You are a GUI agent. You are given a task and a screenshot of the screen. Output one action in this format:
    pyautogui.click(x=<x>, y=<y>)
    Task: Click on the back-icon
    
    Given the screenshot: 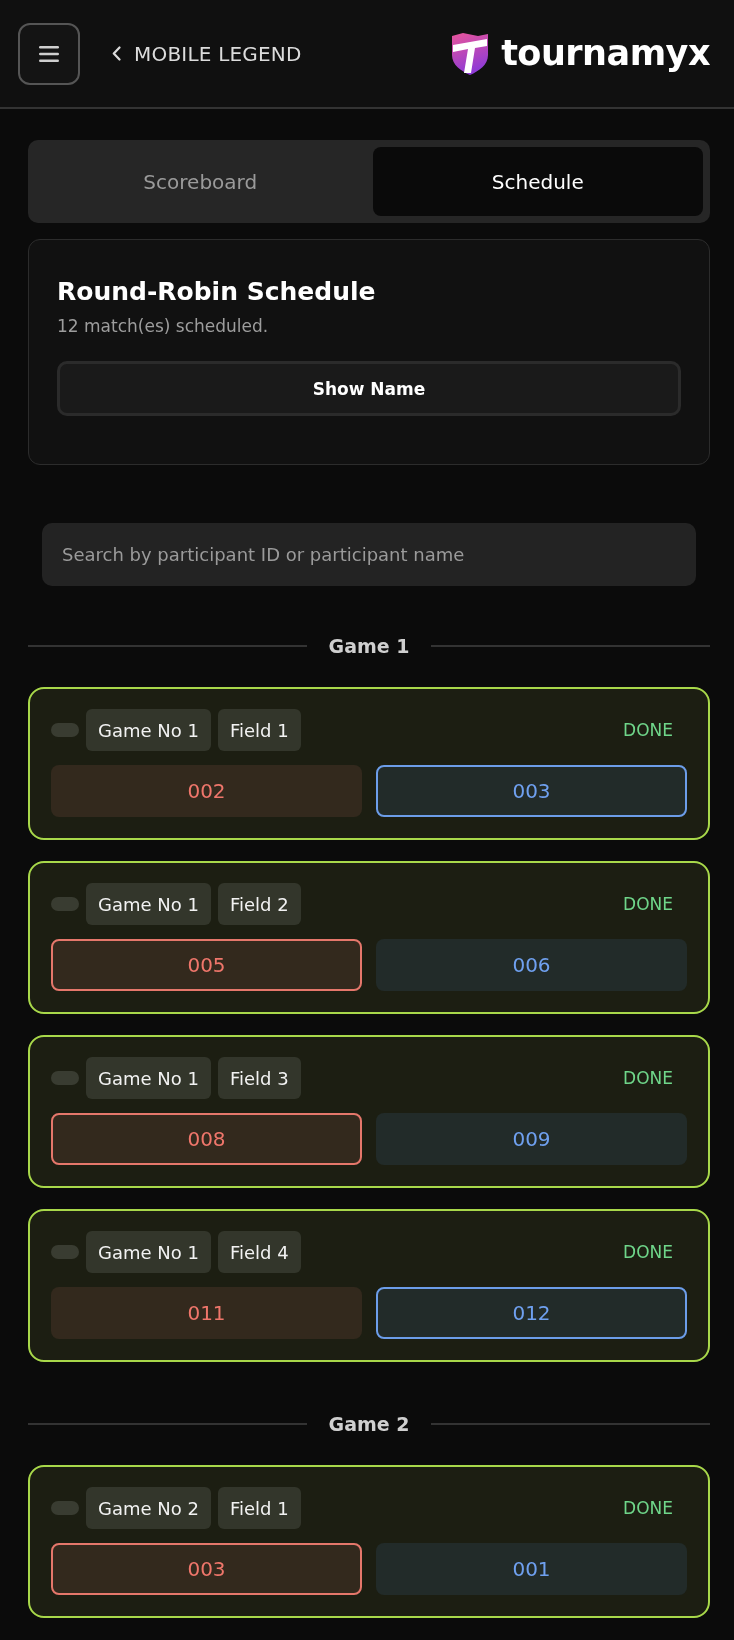 What is the action you would take?
    pyautogui.click(x=116, y=53)
    